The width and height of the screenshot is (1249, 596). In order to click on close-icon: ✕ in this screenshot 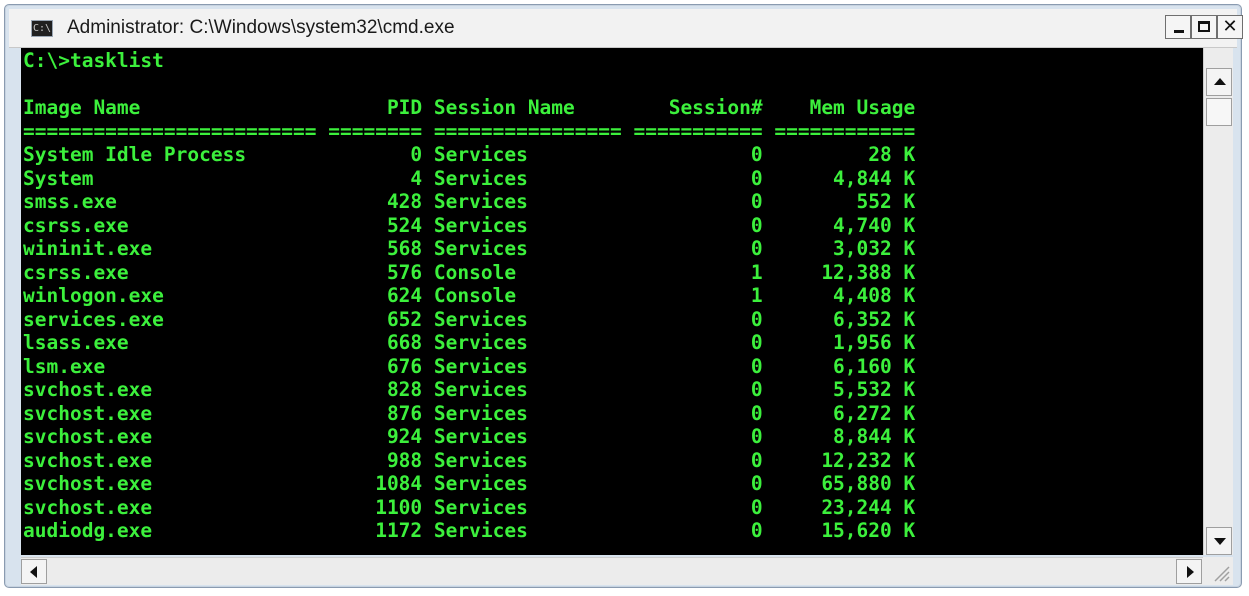, I will do `click(1230, 26)`.